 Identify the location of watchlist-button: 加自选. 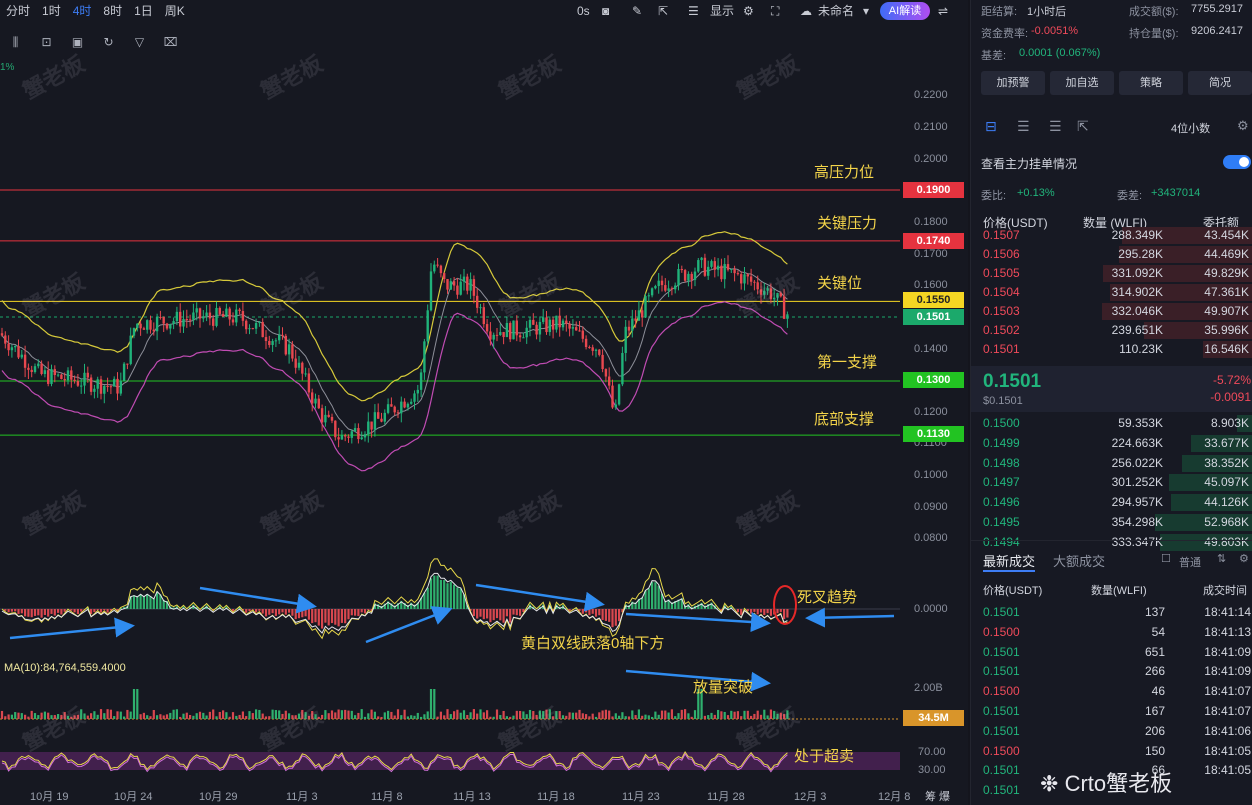
(1082, 83).